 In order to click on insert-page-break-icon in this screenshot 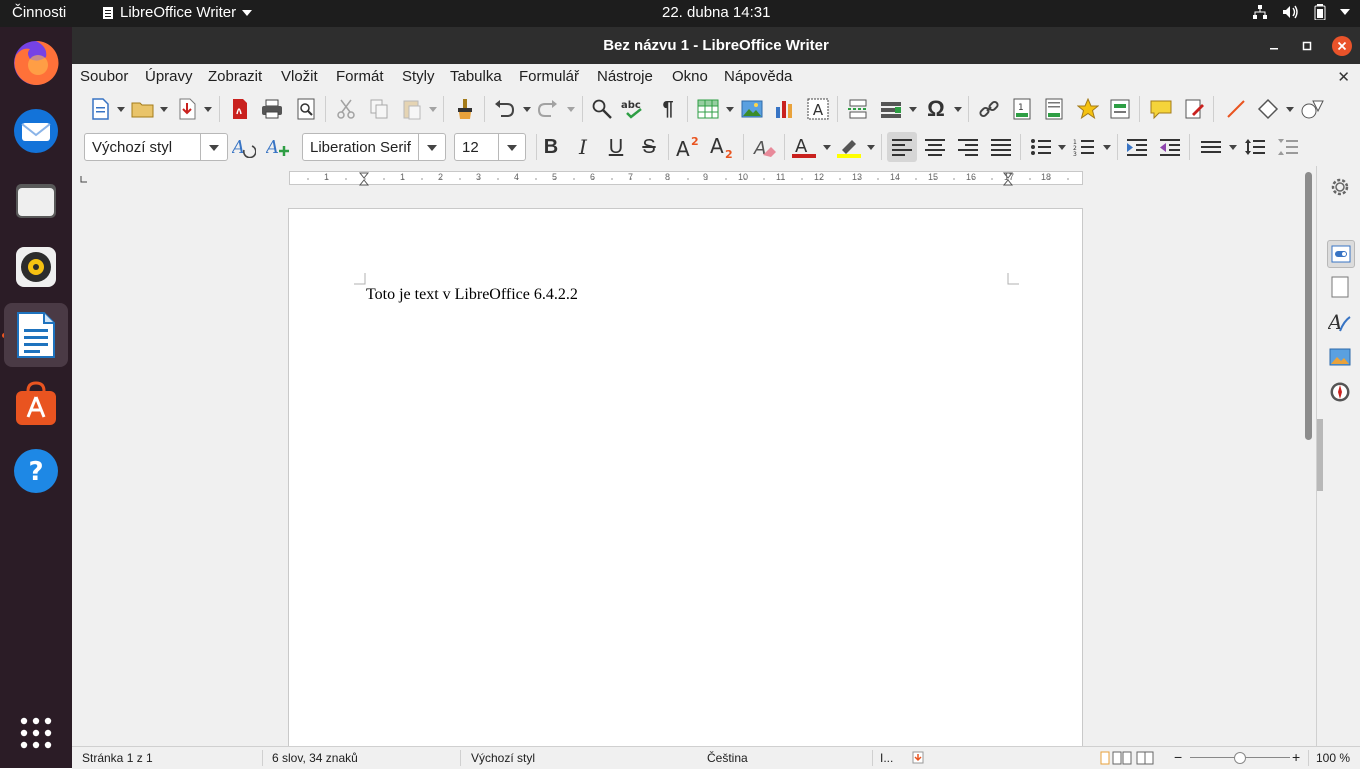, I will do `click(858, 109)`.